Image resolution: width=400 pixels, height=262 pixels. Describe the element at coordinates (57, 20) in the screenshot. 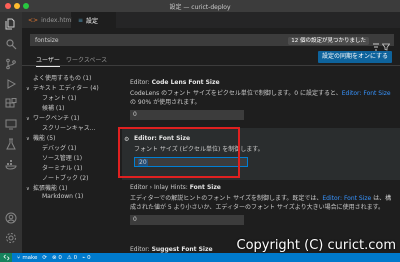

I see `tab-label: index.html` at that location.